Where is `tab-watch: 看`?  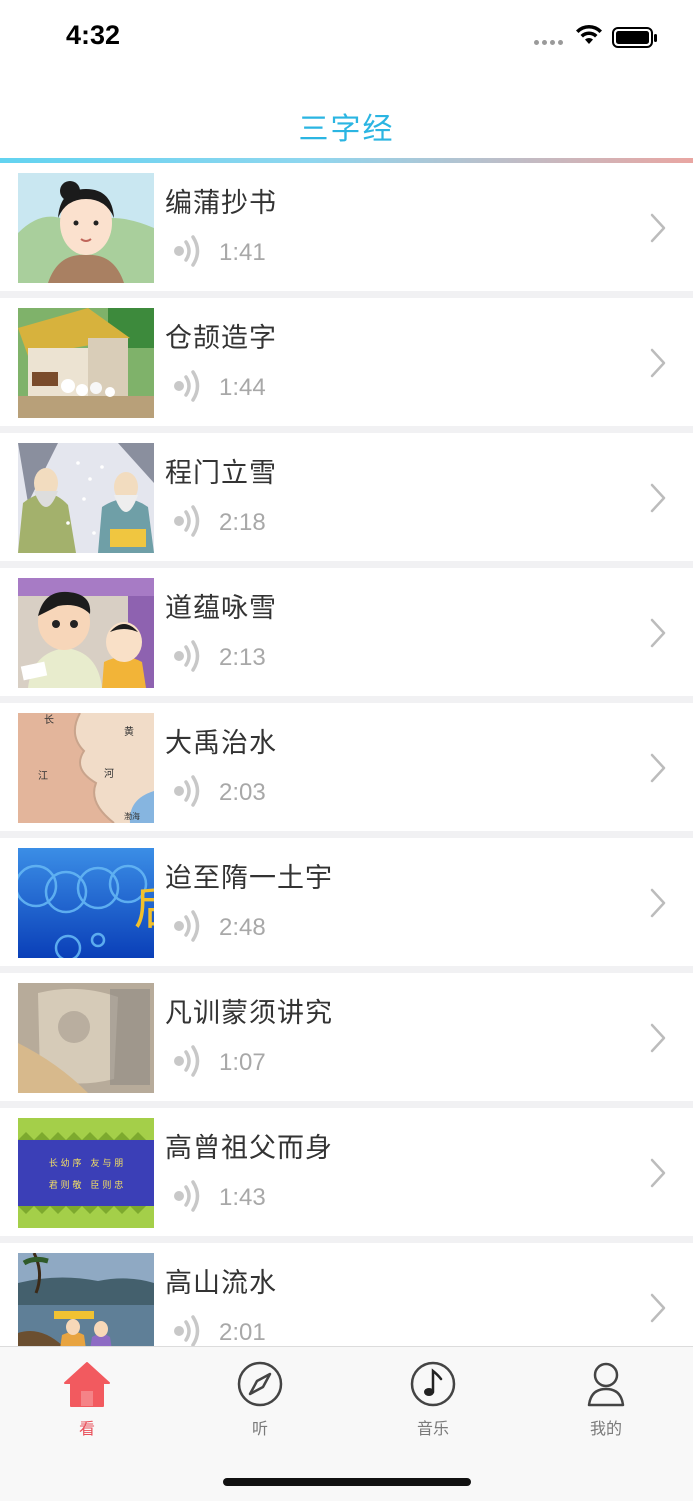
tab-watch: 看 is located at coordinates (87, 1399).